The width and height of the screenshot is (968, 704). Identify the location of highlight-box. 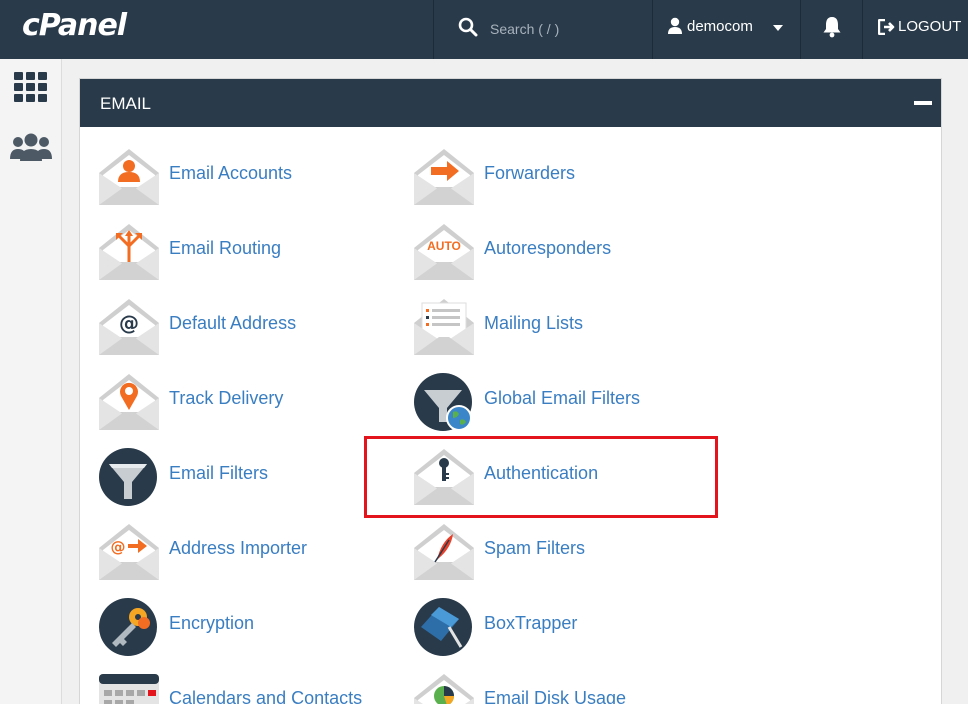
(541, 477).